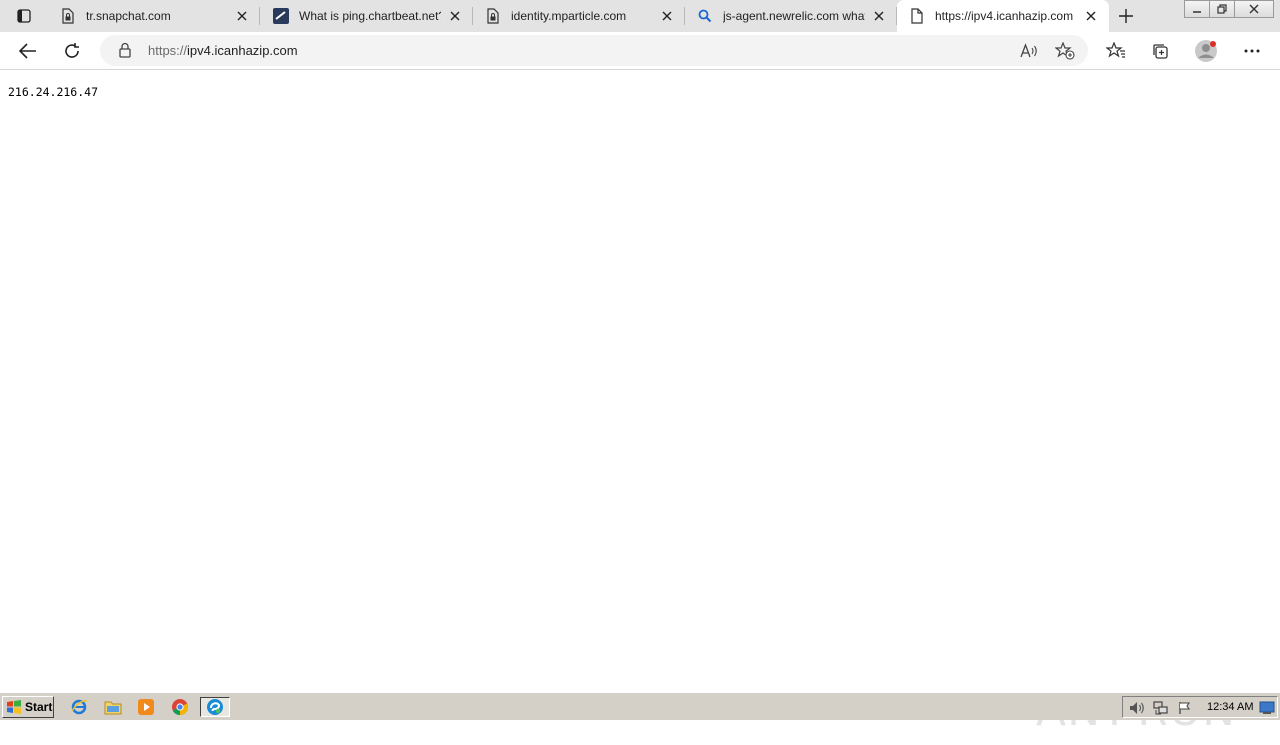 This screenshot has width=1280, height=745. What do you see at coordinates (53, 92) in the screenshot?
I see `ip-address-text: 216.24.216.47` at bounding box center [53, 92].